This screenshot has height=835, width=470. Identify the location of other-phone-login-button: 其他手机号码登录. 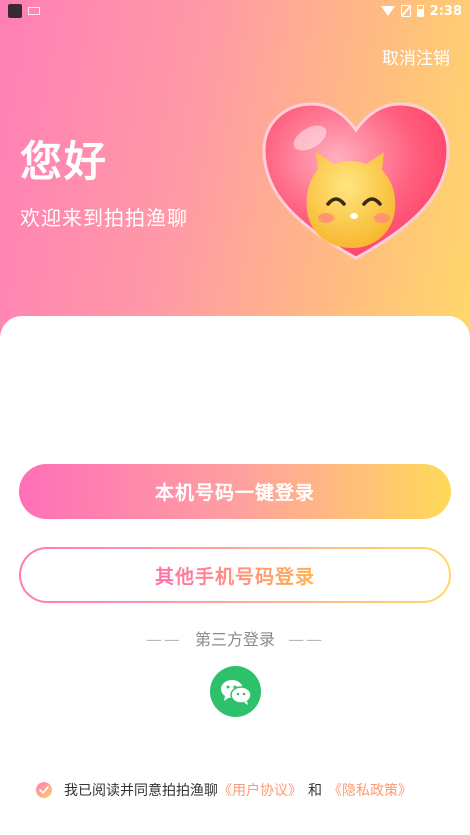
(235, 575).